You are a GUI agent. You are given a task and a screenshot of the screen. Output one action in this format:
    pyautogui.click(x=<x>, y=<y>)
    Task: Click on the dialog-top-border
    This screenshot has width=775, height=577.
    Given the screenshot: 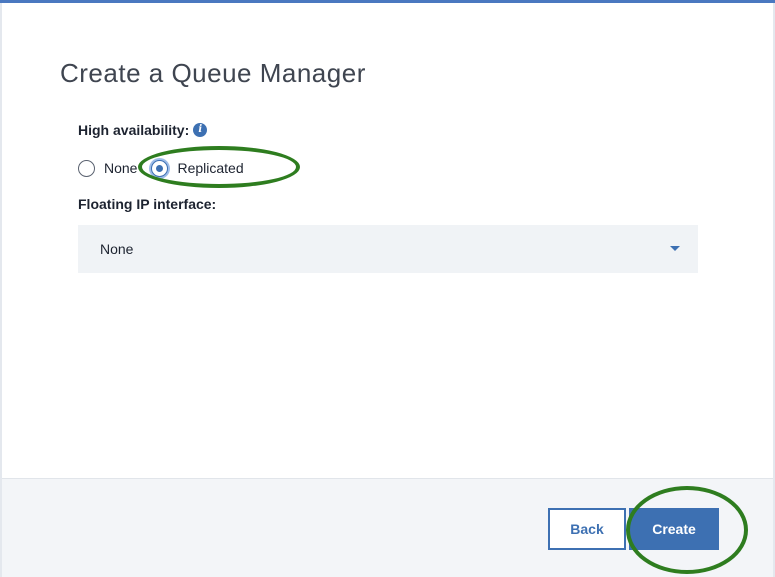 What is the action you would take?
    pyautogui.click(x=387, y=1)
    